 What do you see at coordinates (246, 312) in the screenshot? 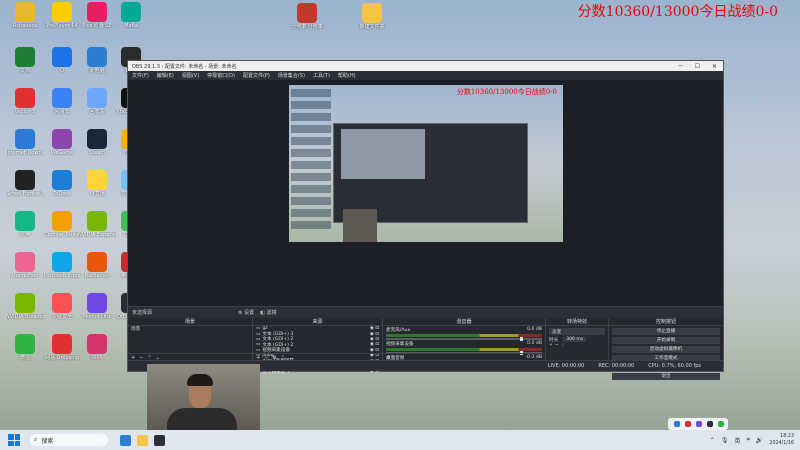
I see `settings-button: ⚙ 设置` at bounding box center [246, 312].